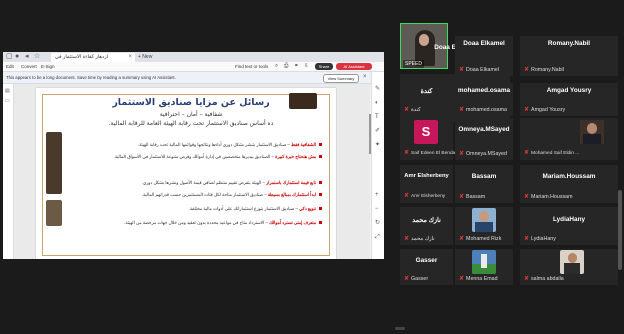 Image resolution: width=624 pixels, height=334 pixels. I want to click on participant-label: ✘ Omneya.MSayed, so click(483, 154).